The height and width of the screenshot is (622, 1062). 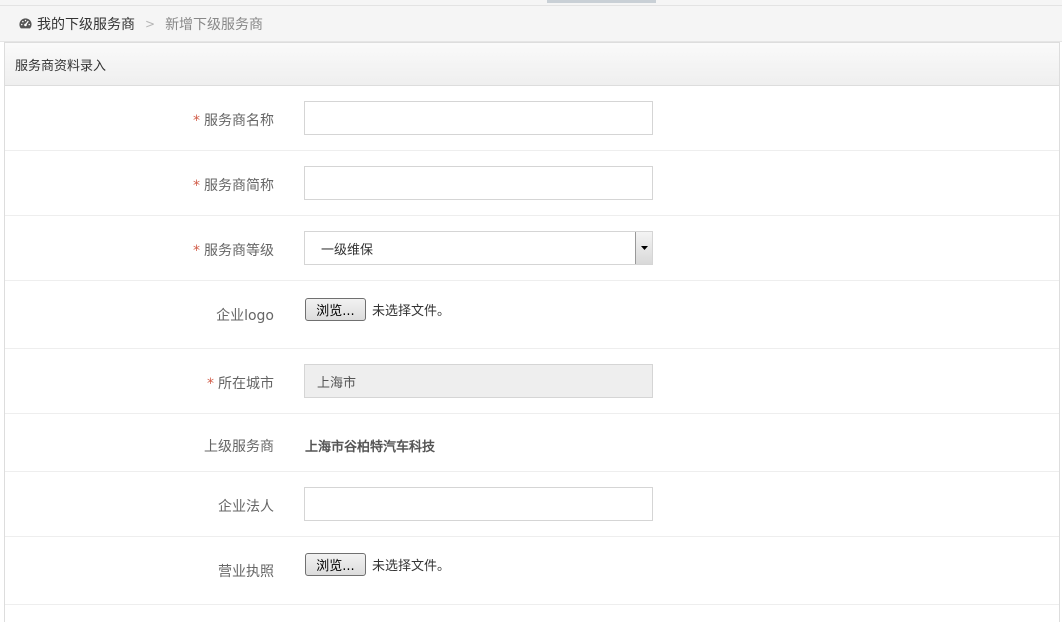 What do you see at coordinates (347, 250) in the screenshot?
I see `provider-level-selected: 一级维保` at bounding box center [347, 250].